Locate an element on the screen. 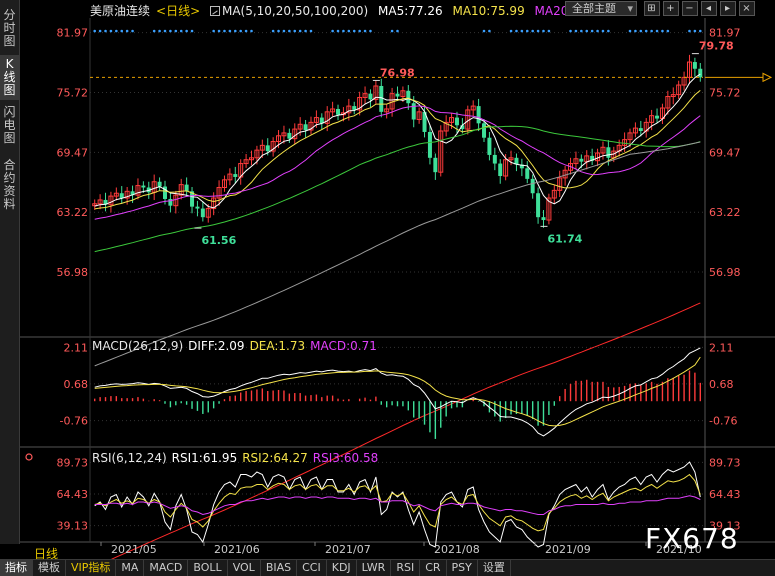 This screenshot has height=576, width=775. annotation-low-1: 61.56 is located at coordinates (218, 240).